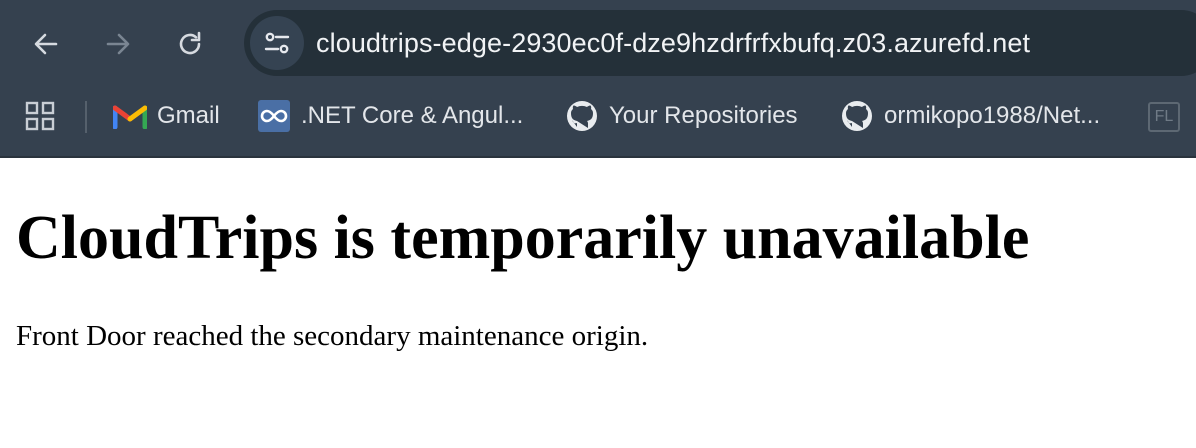  Describe the element at coordinates (130, 116) in the screenshot. I see `gmail-icon` at that location.